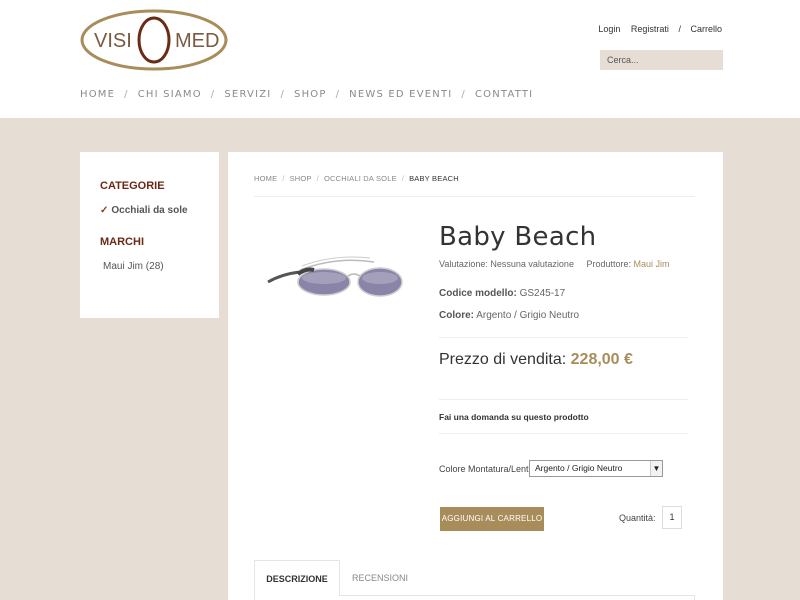 The image size is (800, 600). Describe the element at coordinates (652, 264) in the screenshot. I see `producer-link: Maui Jim` at that location.